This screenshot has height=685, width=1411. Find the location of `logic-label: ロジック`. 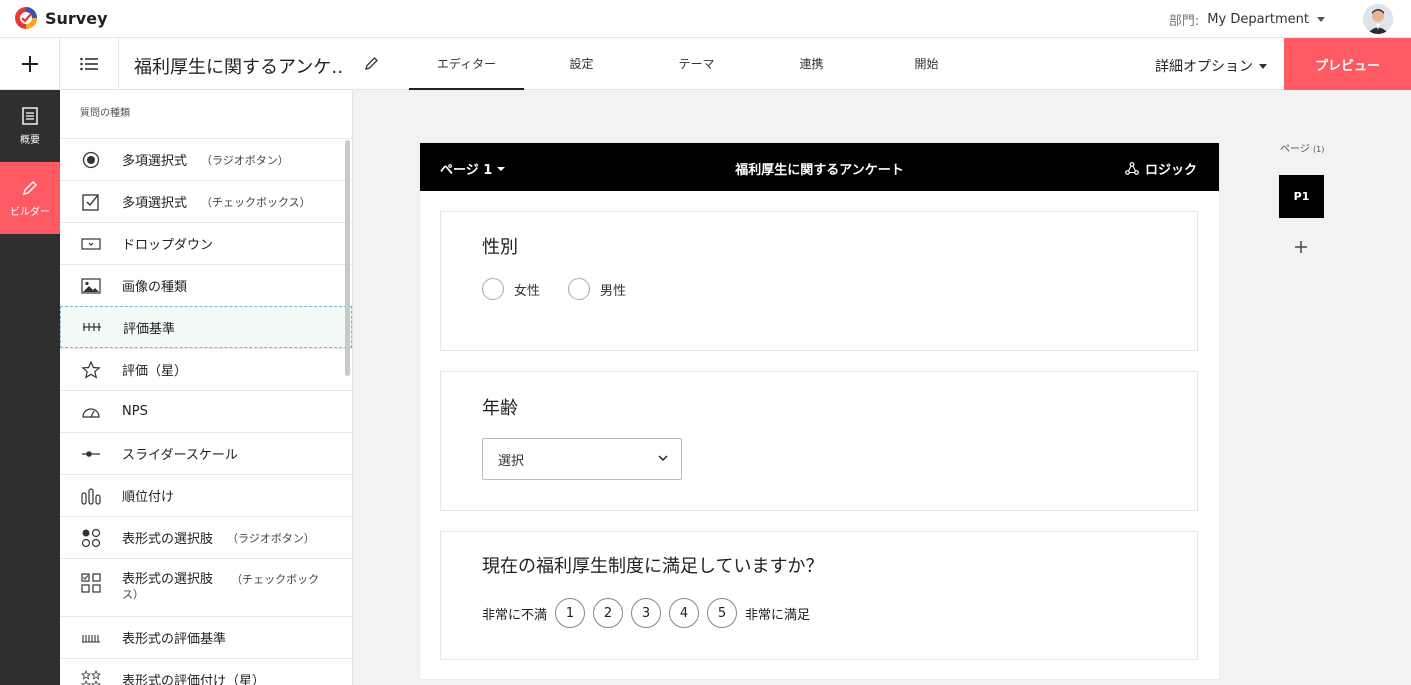

logic-label: ロジック is located at coordinates (1170, 170).